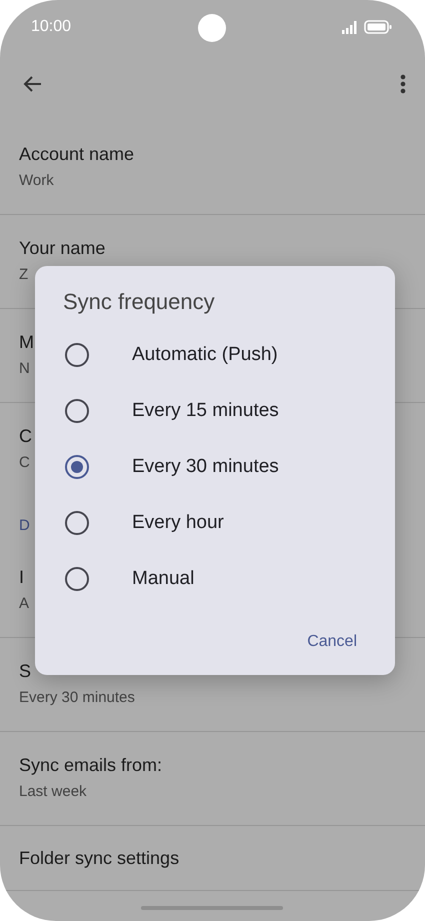  I want to click on setting-value: Work, so click(36, 181).